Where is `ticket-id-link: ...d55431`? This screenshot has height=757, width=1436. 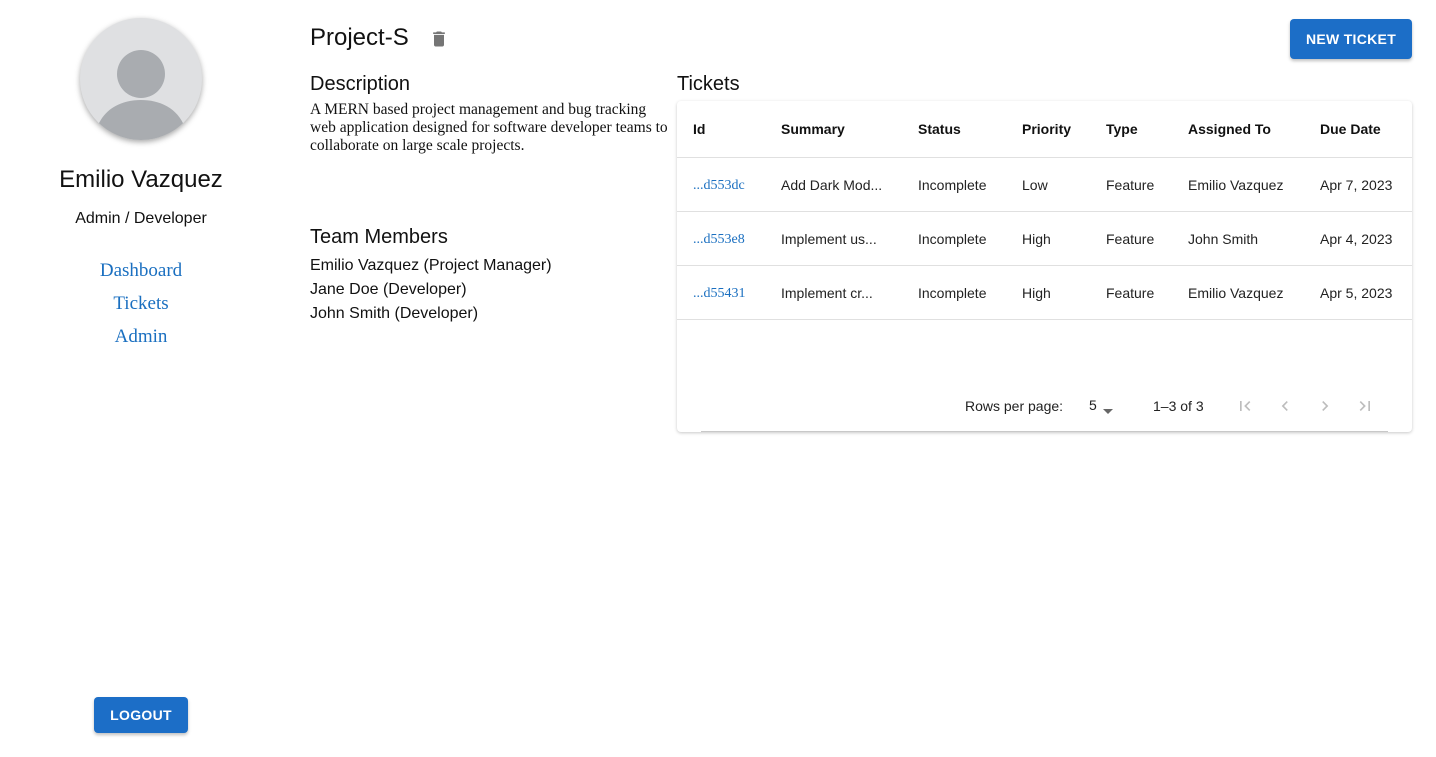 ticket-id-link: ...d55431 is located at coordinates (719, 293).